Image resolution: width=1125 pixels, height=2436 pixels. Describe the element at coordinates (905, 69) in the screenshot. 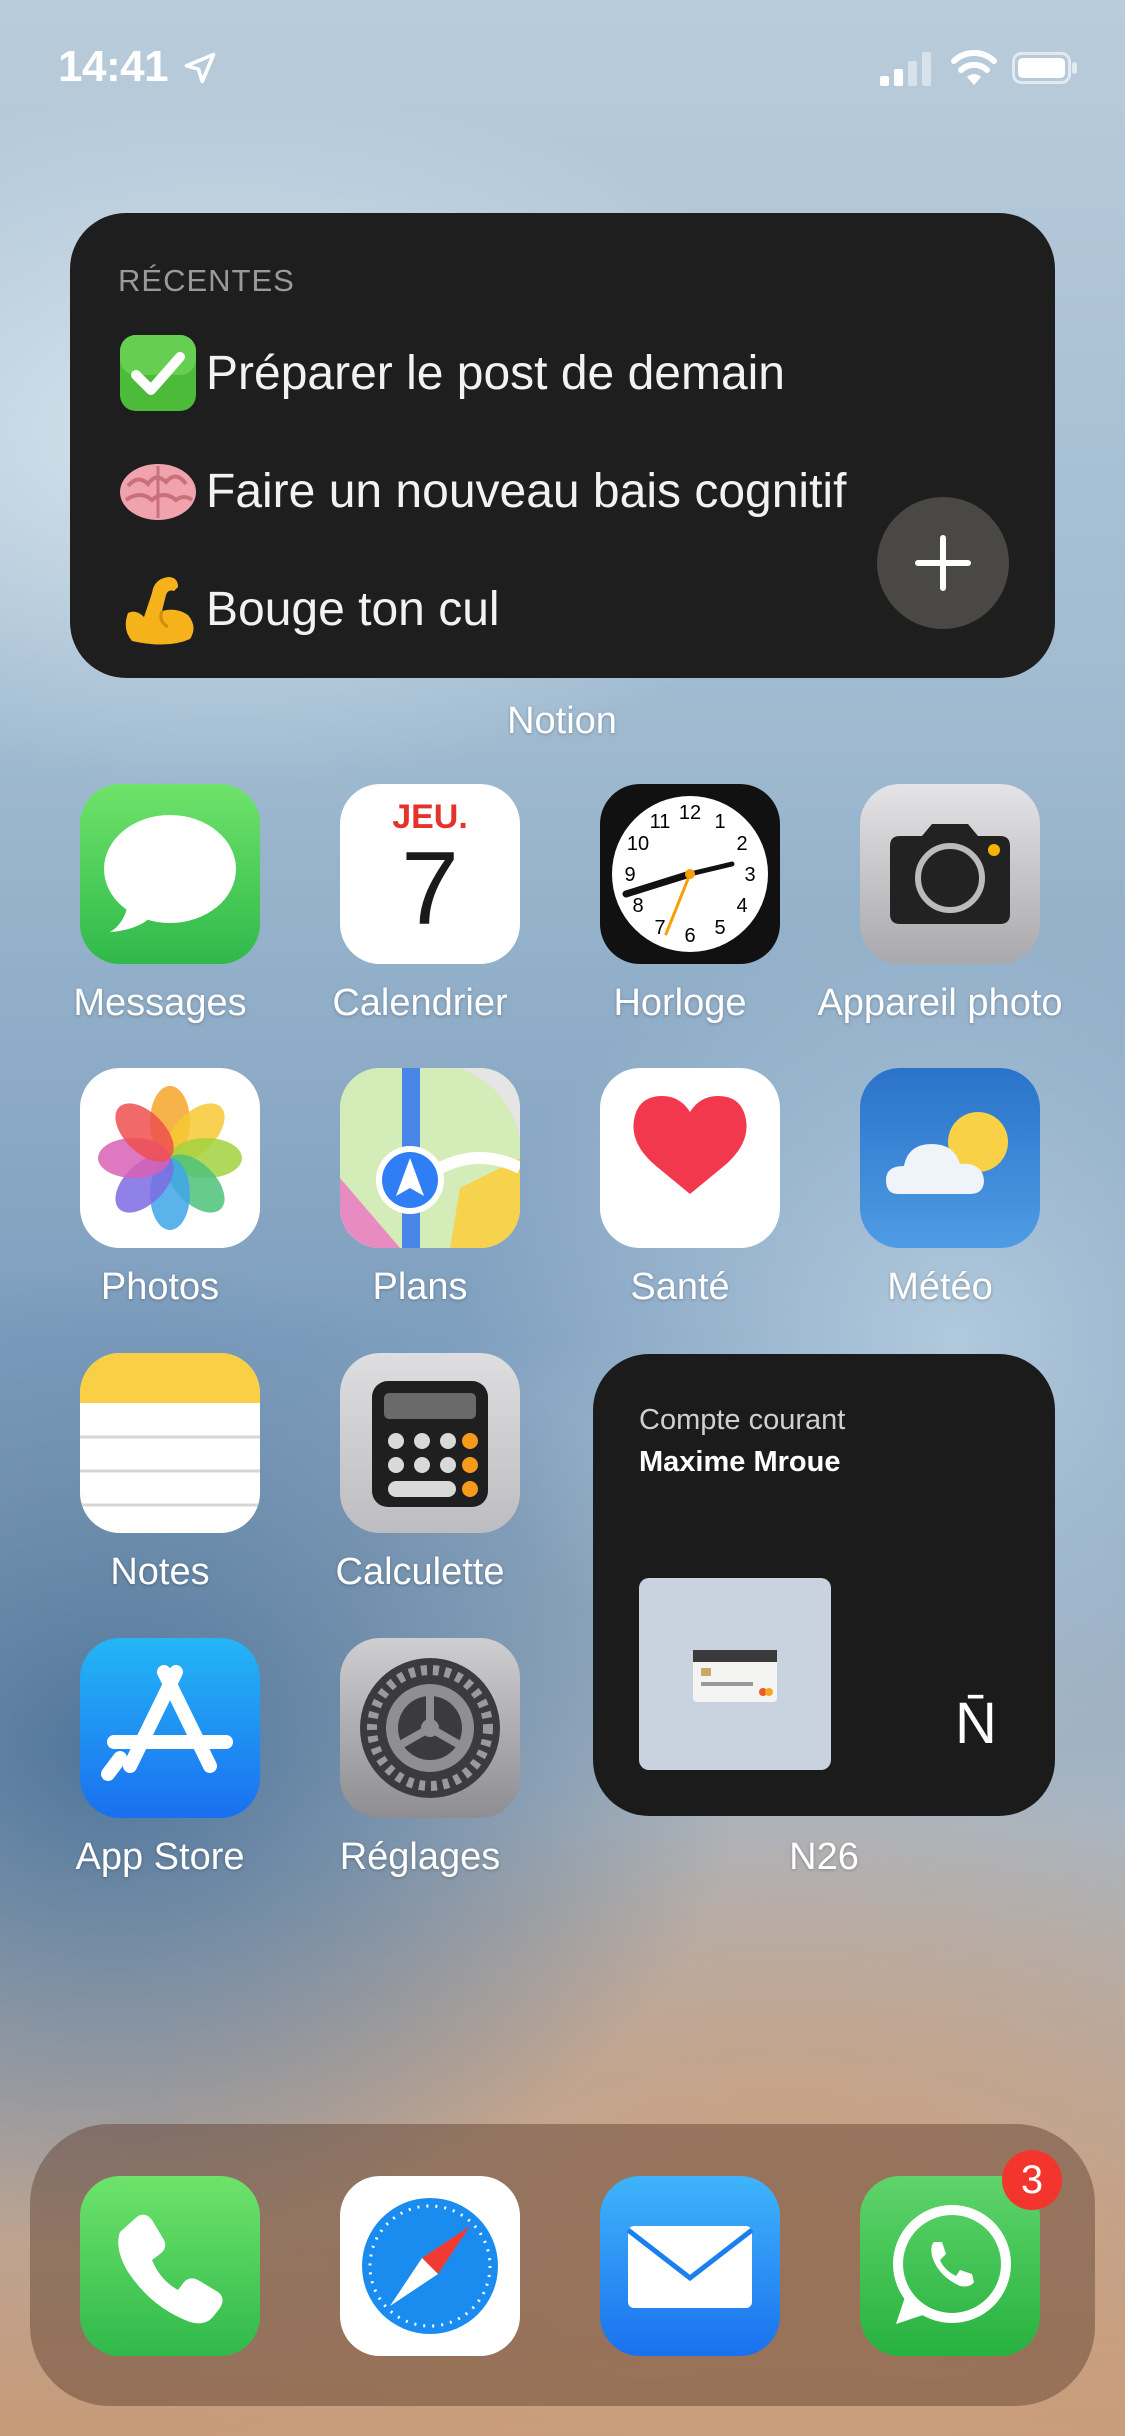

I see `cellular-signal-icon` at that location.